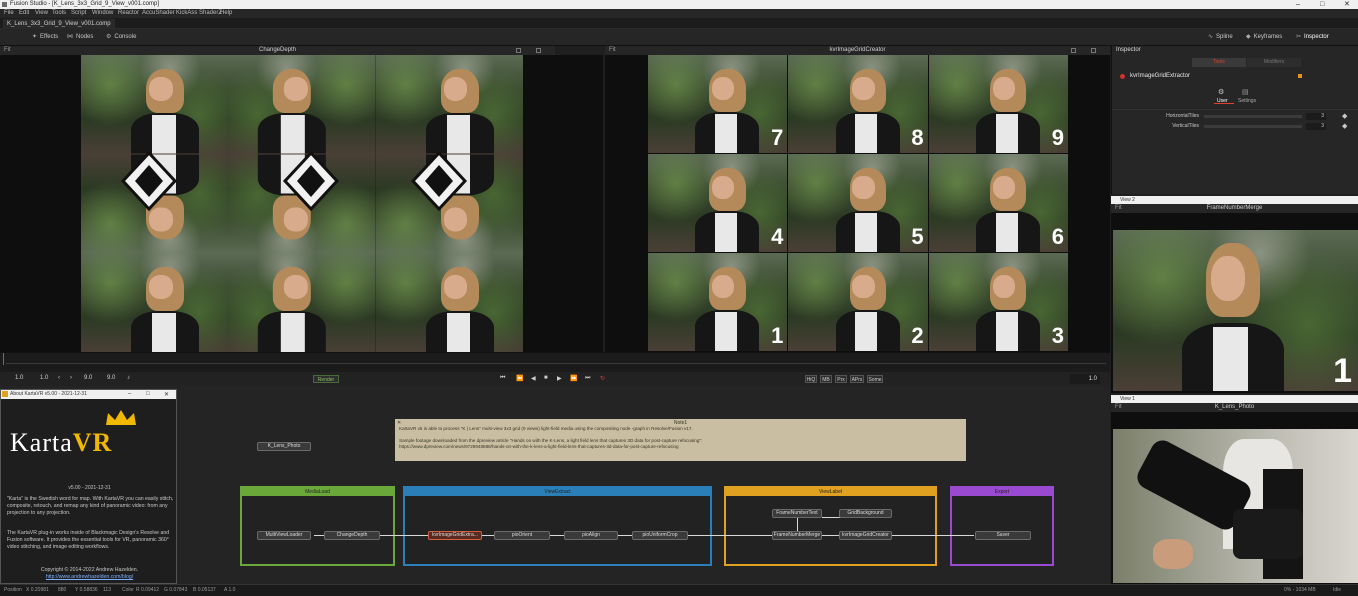 This screenshot has width=1358, height=596. What do you see at coordinates (89, 577) in the screenshot?
I see `about-link: http://www.andrewhazelden.com/blog/` at bounding box center [89, 577].